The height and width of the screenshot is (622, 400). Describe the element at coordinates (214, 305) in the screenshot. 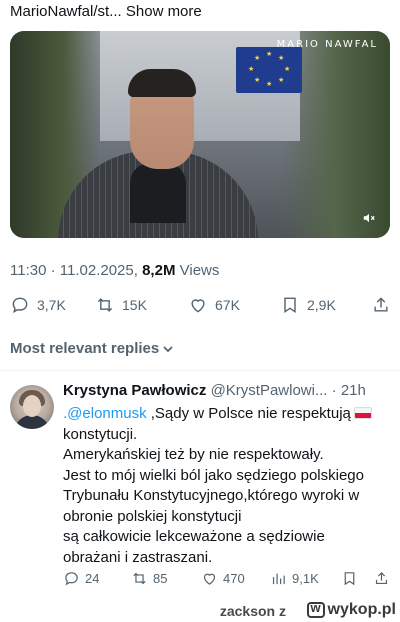

I see `like-button: 67K` at that location.